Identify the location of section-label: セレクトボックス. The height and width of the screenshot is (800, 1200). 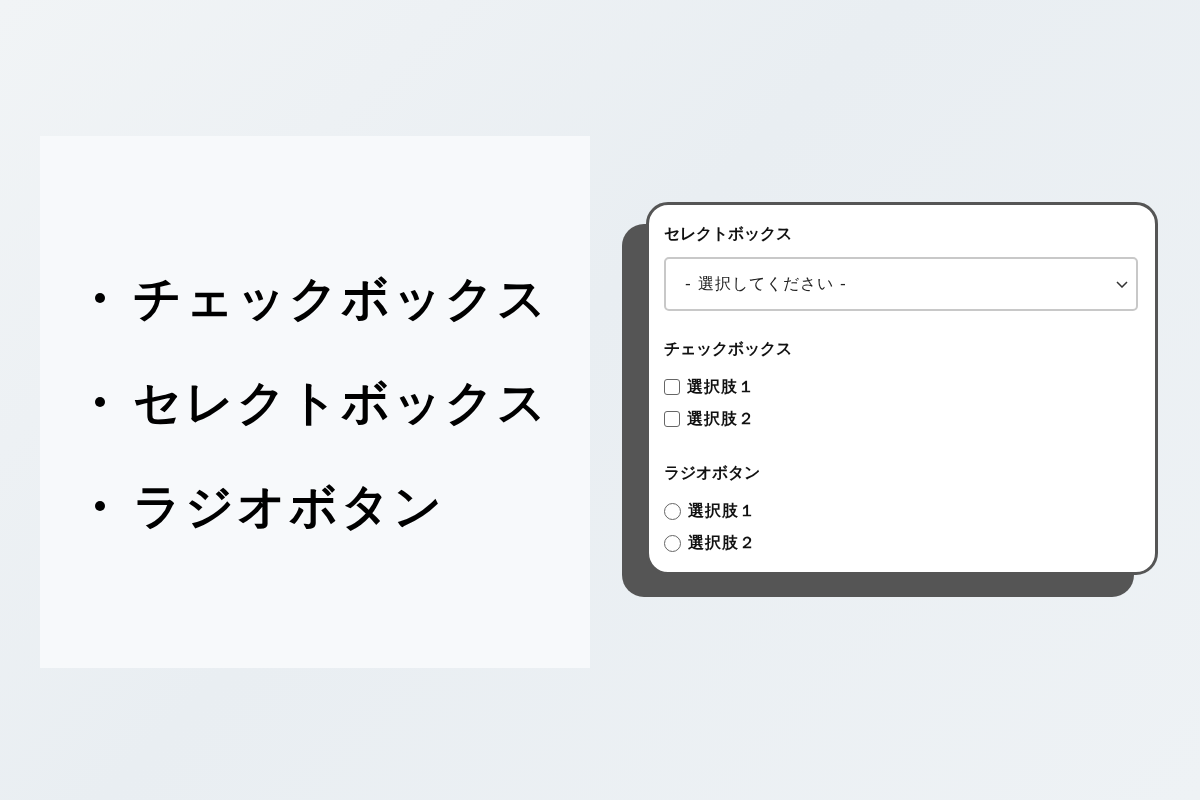
(728, 234).